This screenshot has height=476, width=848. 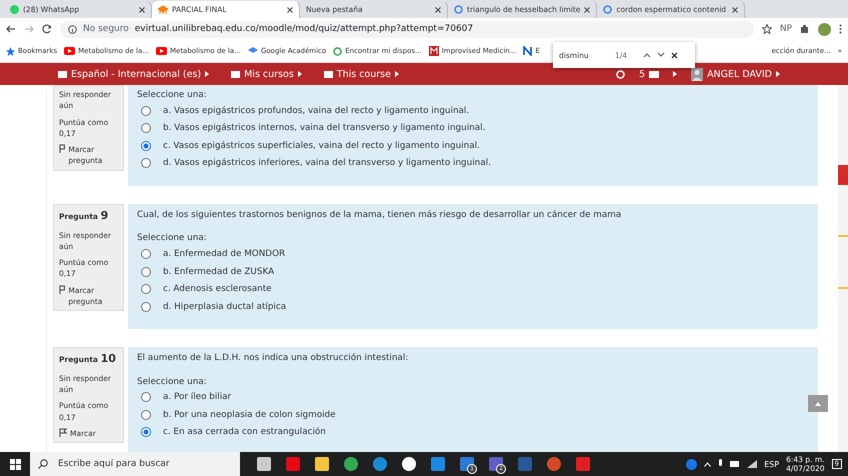 I want to click on language-indicator: ESP, so click(x=772, y=464).